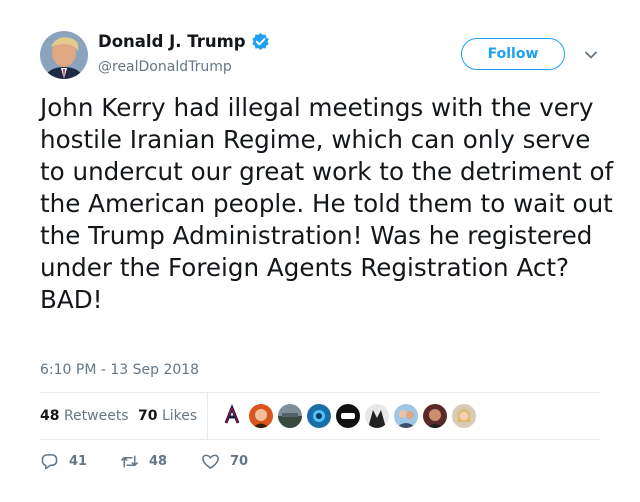 The image size is (640, 502). Describe the element at coordinates (513, 54) in the screenshot. I see `follow-button: Follow` at that location.